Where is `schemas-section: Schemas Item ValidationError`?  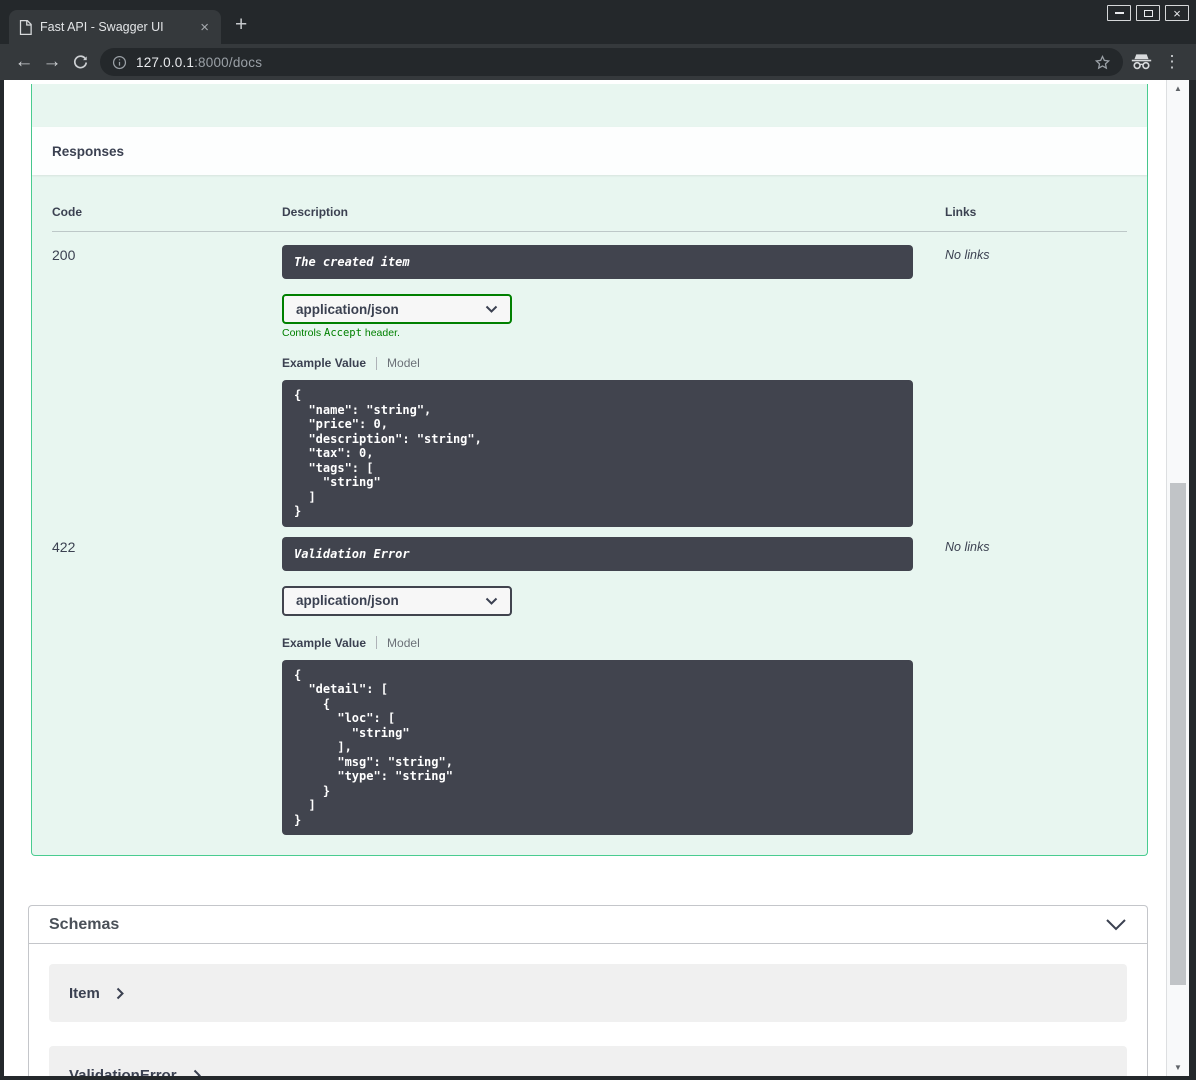
schemas-section: Schemas Item ValidationError is located at coordinates (588, 990).